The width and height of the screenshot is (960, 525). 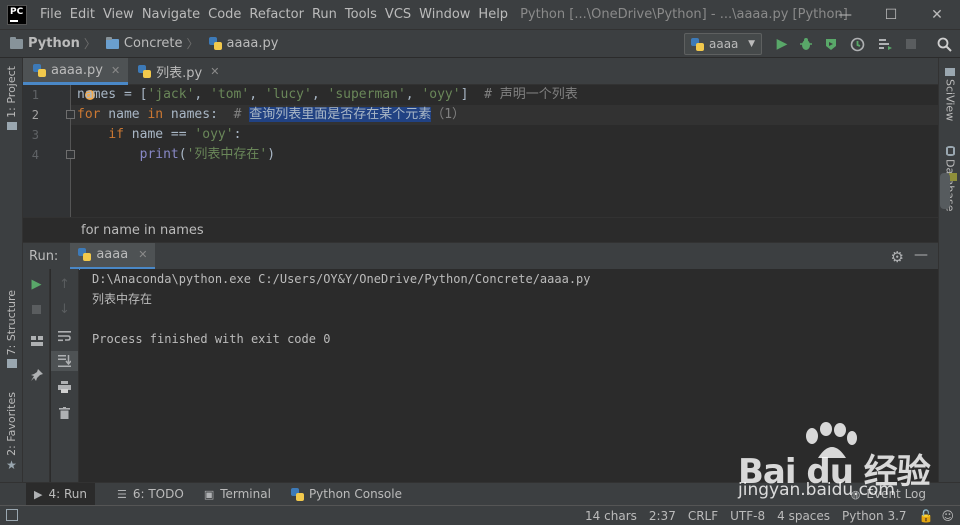 What do you see at coordinates (888, 494) in the screenshot?
I see `tool-tab-event-log: ◍ Event Log` at bounding box center [888, 494].